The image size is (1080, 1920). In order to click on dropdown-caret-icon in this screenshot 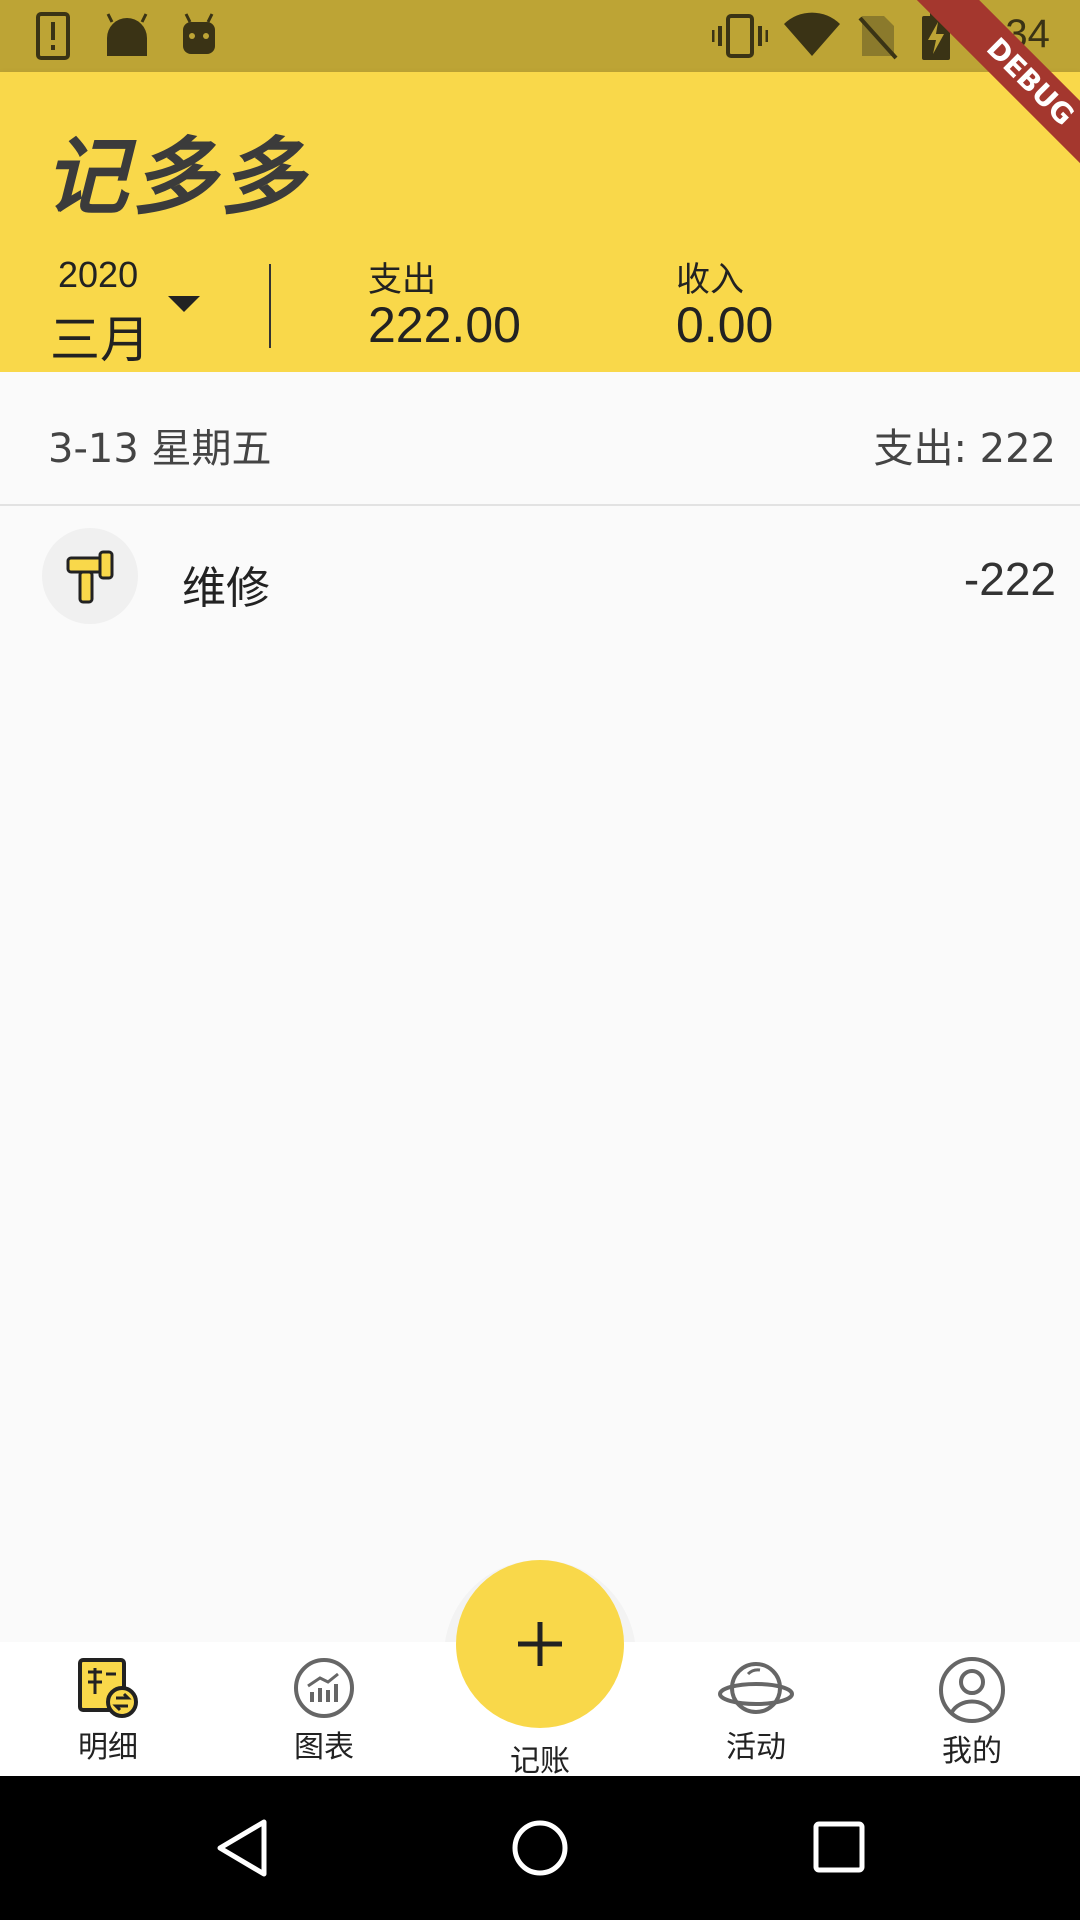, I will do `click(184, 304)`.